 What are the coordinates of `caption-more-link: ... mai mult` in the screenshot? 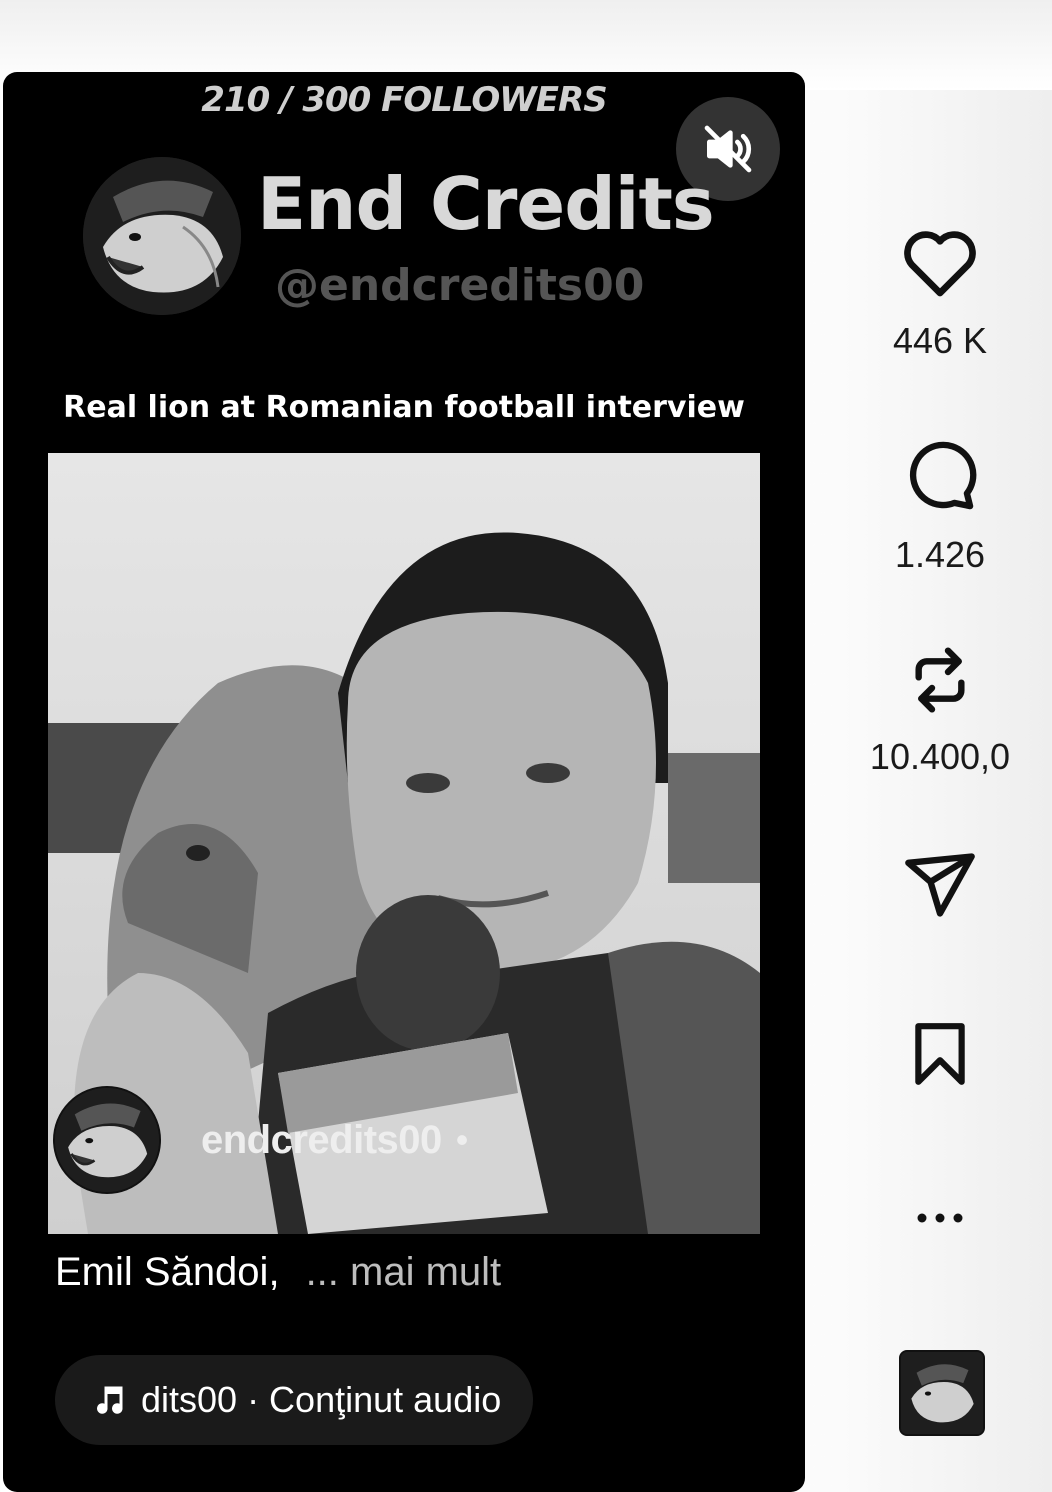 It's located at (404, 1272).